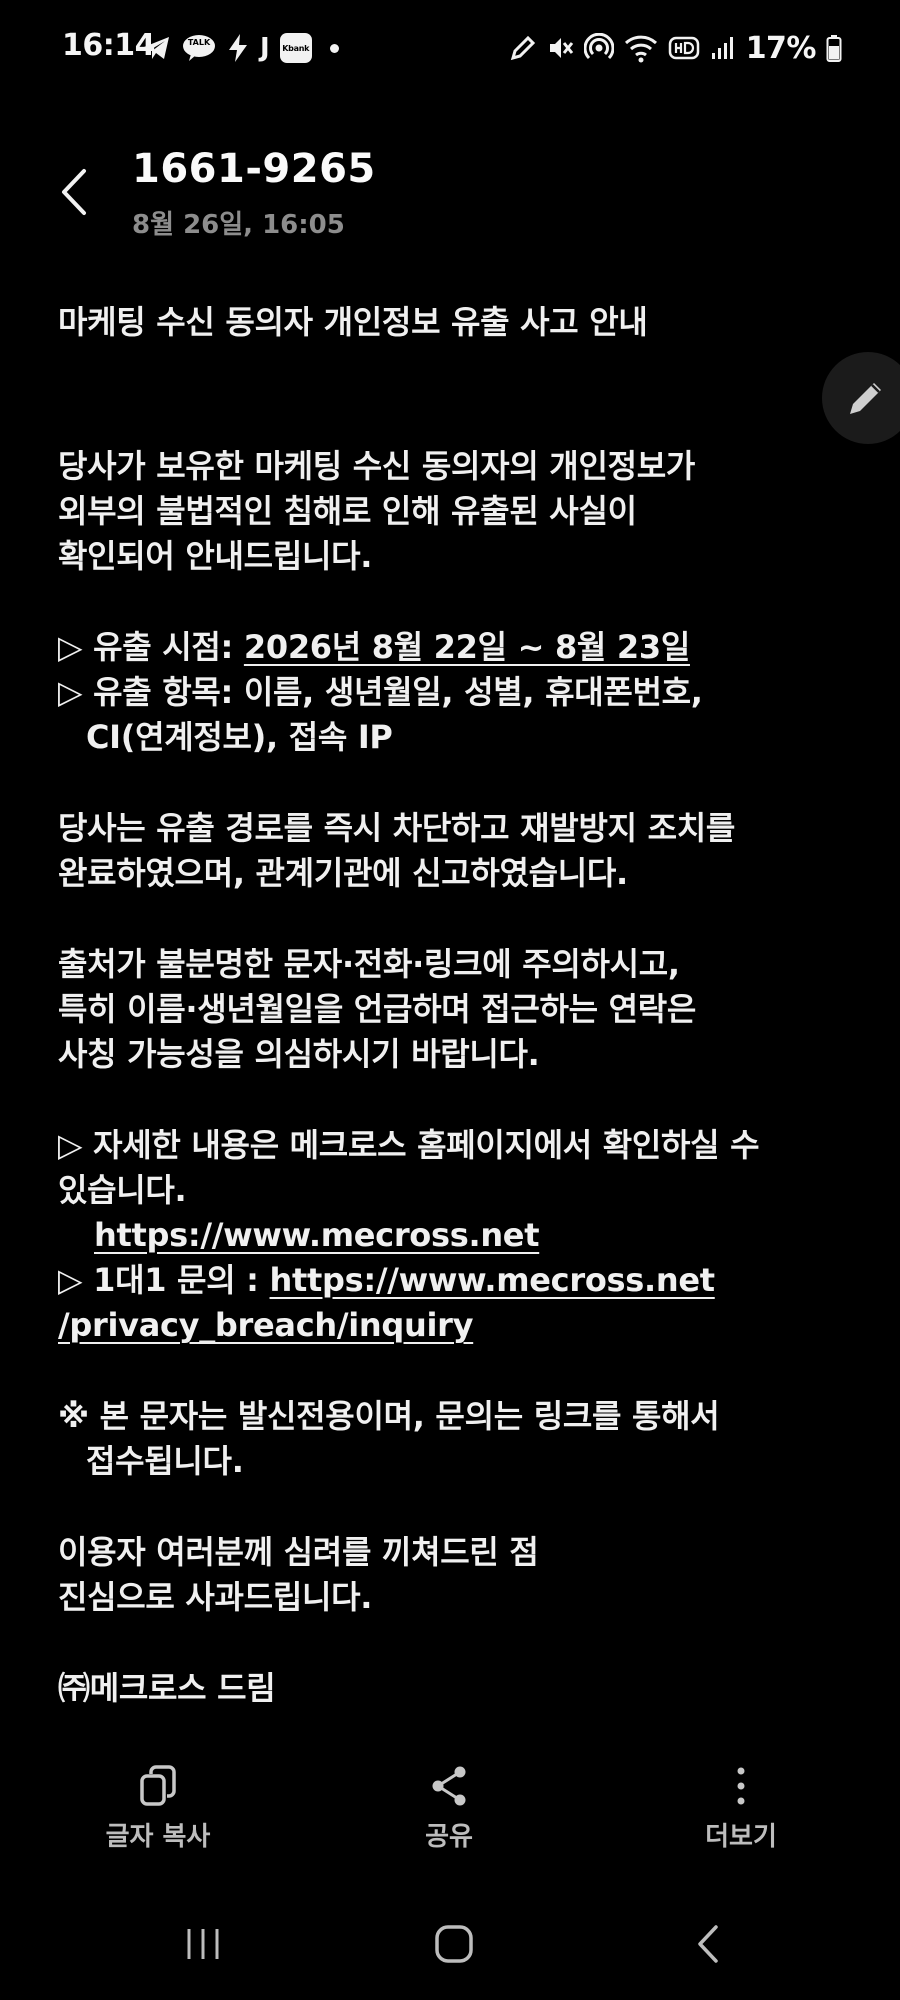 This screenshot has width=900, height=2000. Describe the element at coordinates (266, 1325) in the screenshot. I see `inquiry-link-continued: /privacy_breach/inquiry` at that location.